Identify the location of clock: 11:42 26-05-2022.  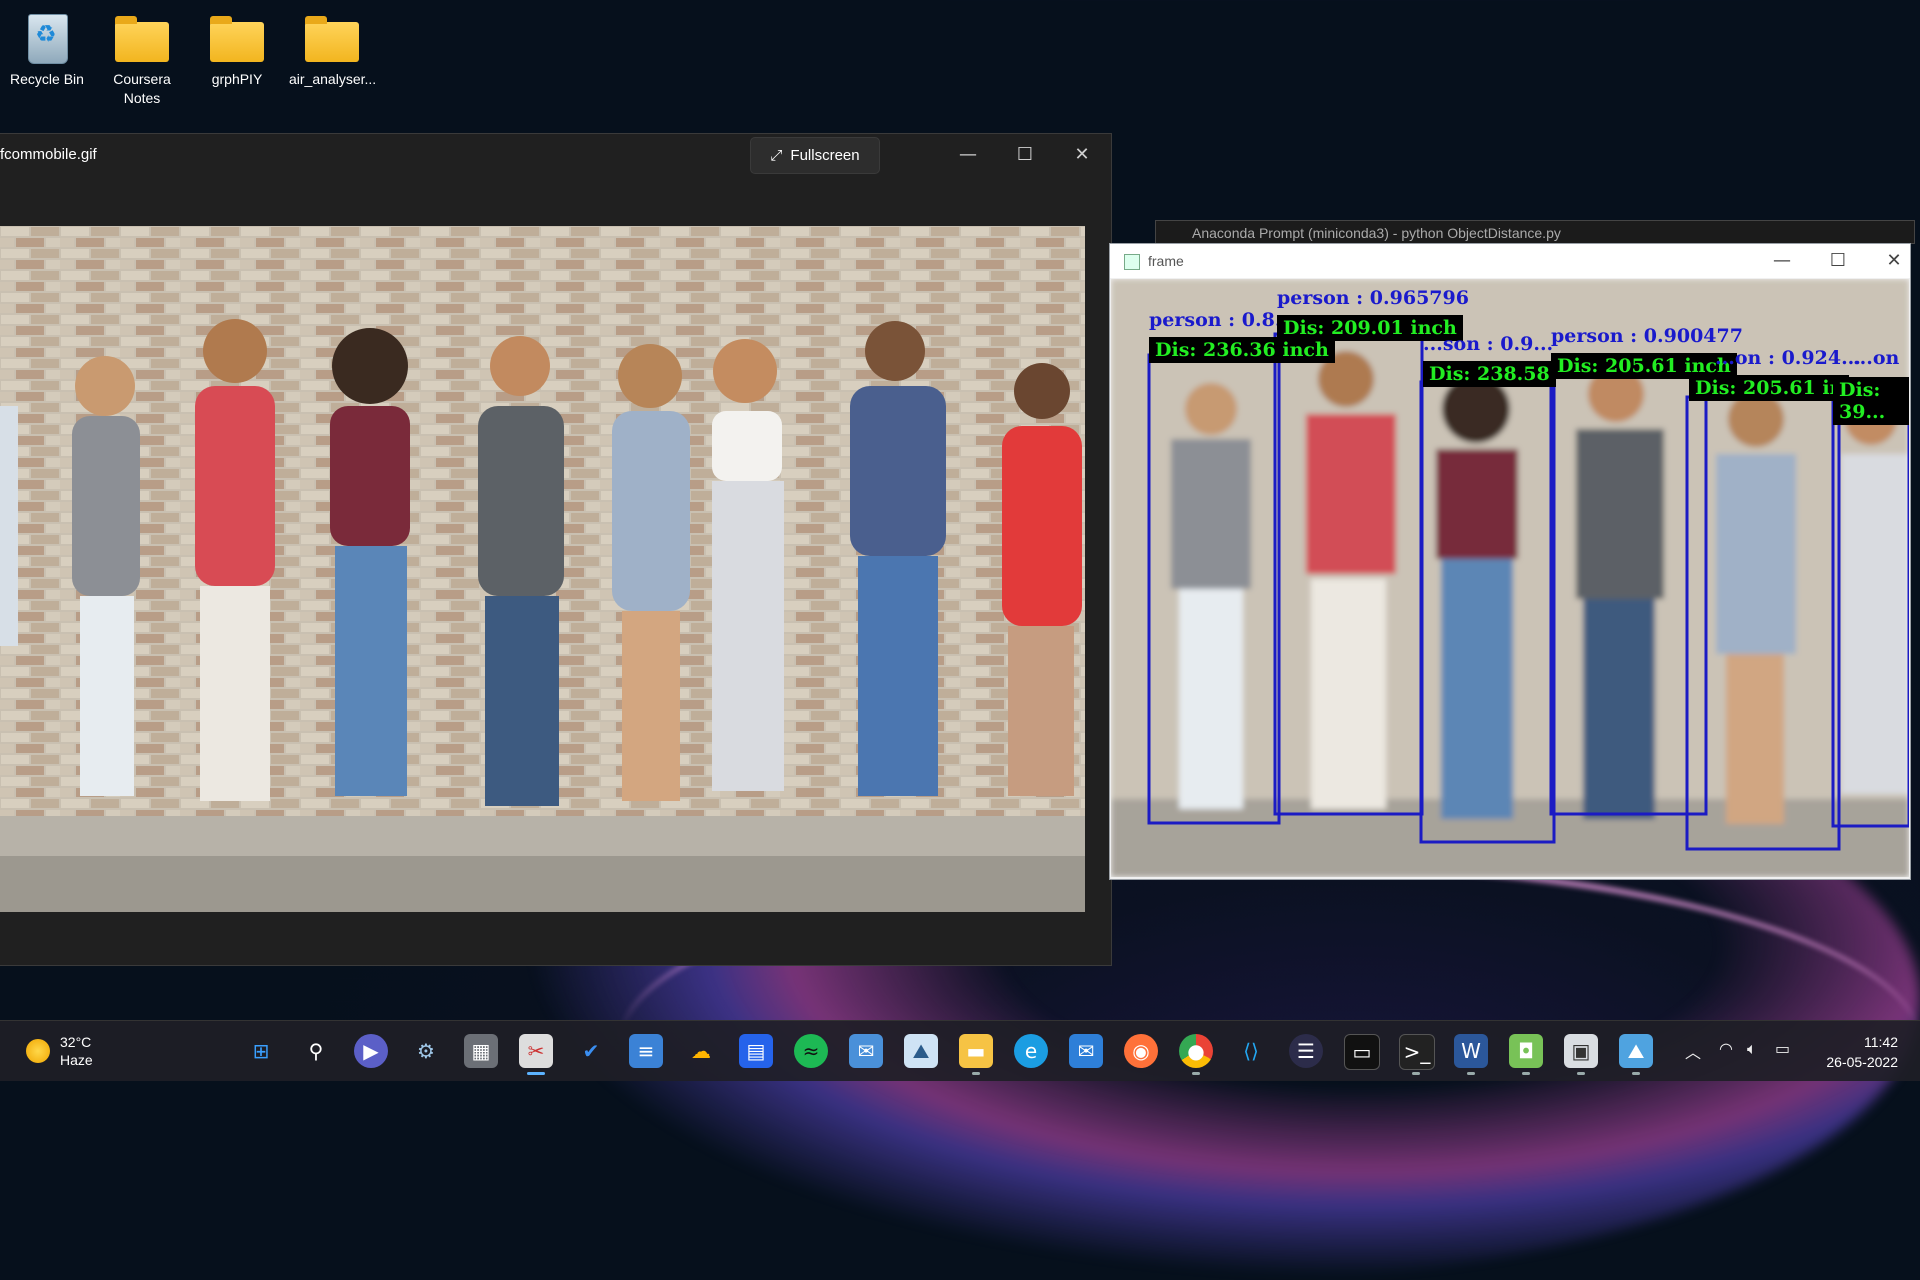
(1862, 1052).